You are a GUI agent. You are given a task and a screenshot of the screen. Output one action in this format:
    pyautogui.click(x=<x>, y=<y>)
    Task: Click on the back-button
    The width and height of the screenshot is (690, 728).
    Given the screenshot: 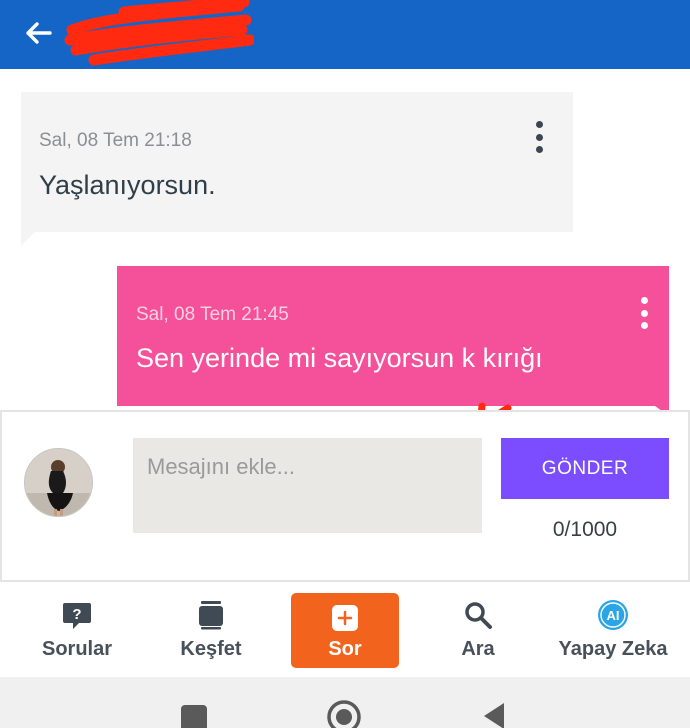 What is the action you would take?
    pyautogui.click(x=39, y=33)
    